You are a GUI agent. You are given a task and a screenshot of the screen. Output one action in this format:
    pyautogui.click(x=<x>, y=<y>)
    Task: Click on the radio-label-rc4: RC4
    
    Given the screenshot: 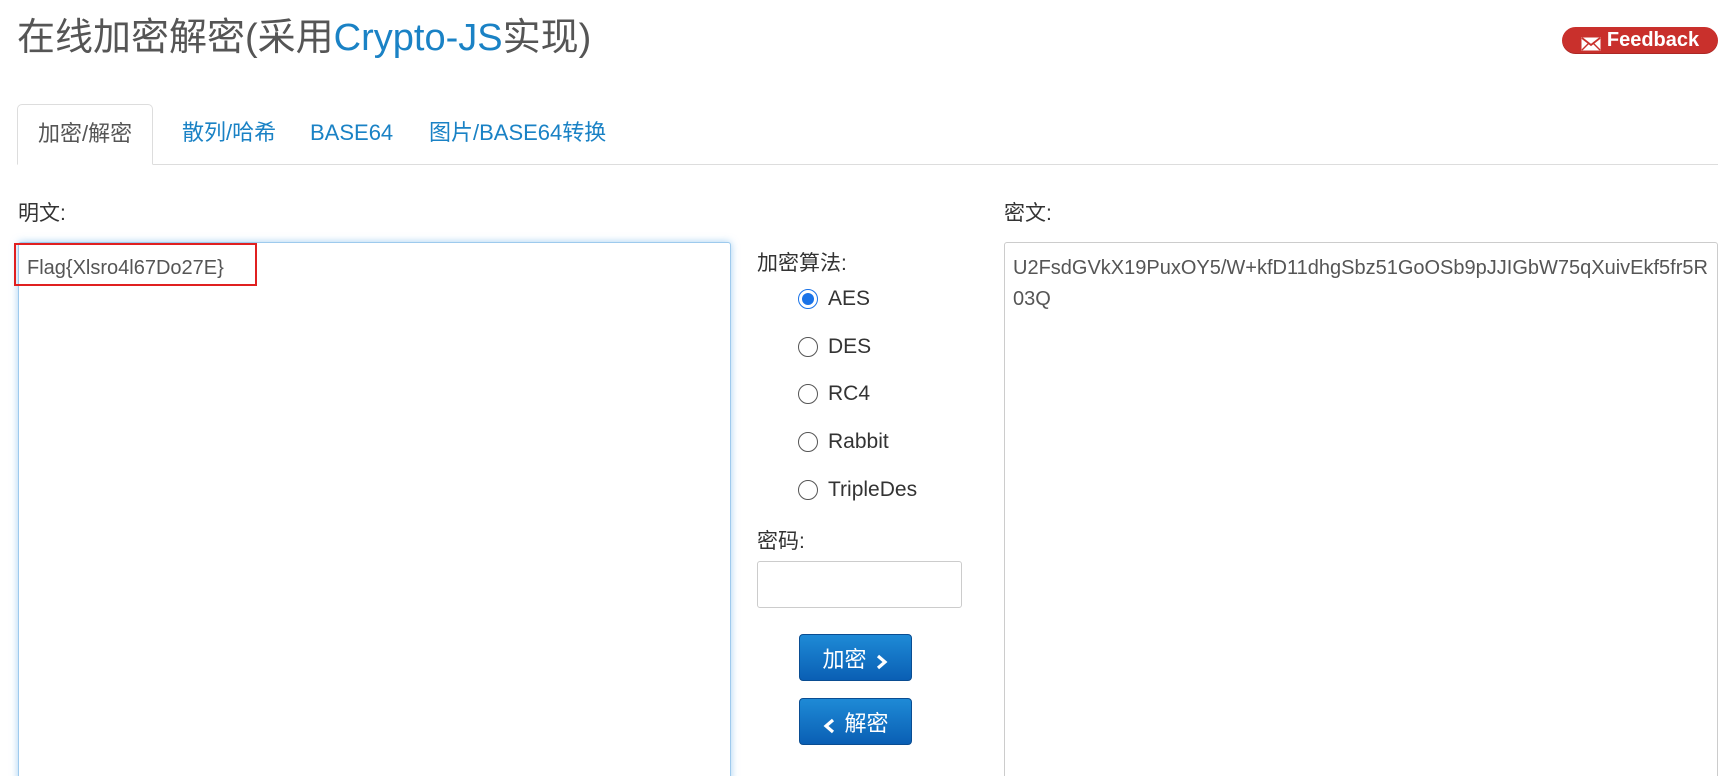 What is the action you would take?
    pyautogui.click(x=849, y=393)
    